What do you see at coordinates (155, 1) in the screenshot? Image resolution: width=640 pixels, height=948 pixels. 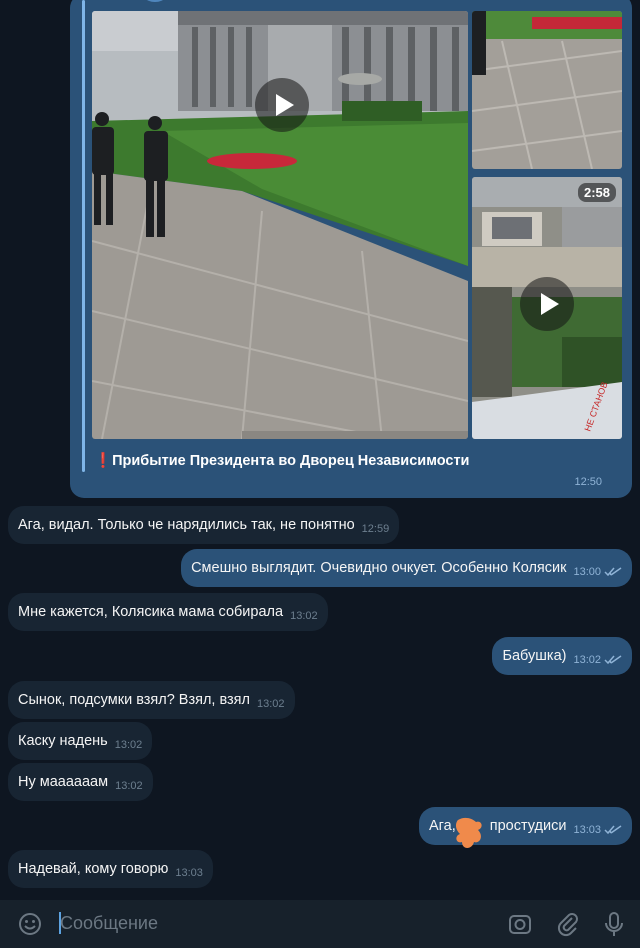 I see `channel-avatar` at bounding box center [155, 1].